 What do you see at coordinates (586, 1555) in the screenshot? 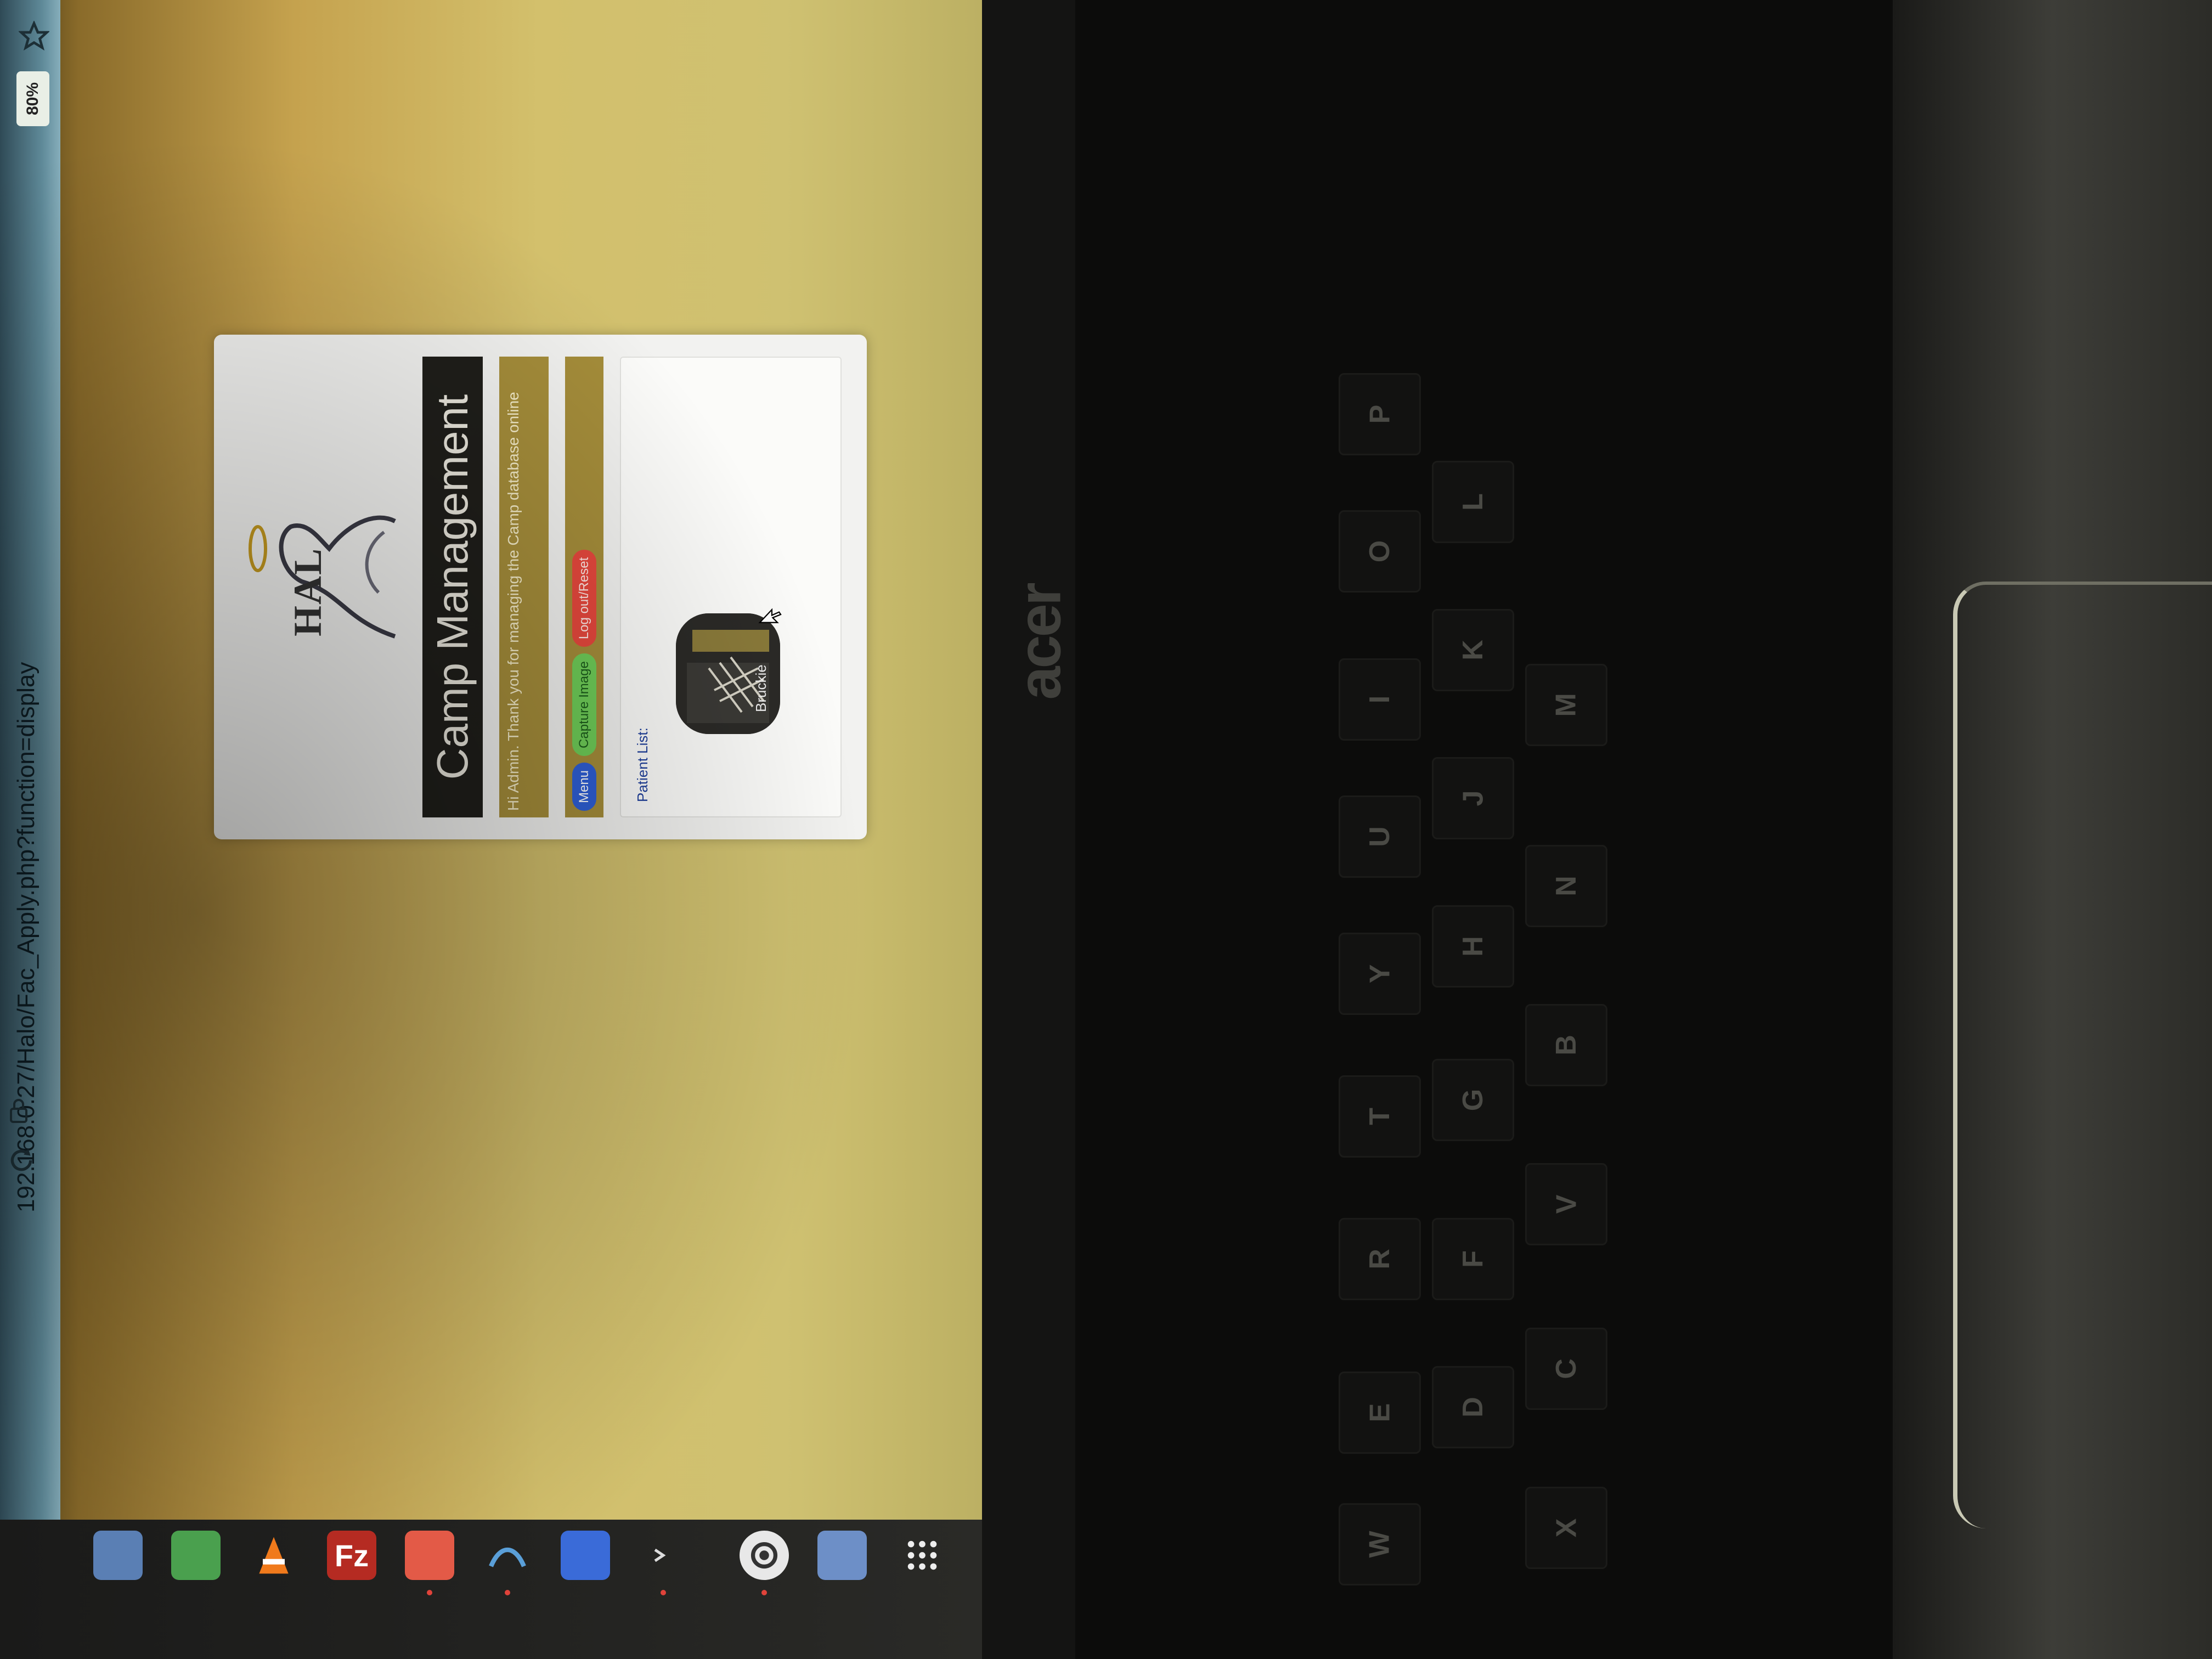
I see `text-editor-icon` at bounding box center [586, 1555].